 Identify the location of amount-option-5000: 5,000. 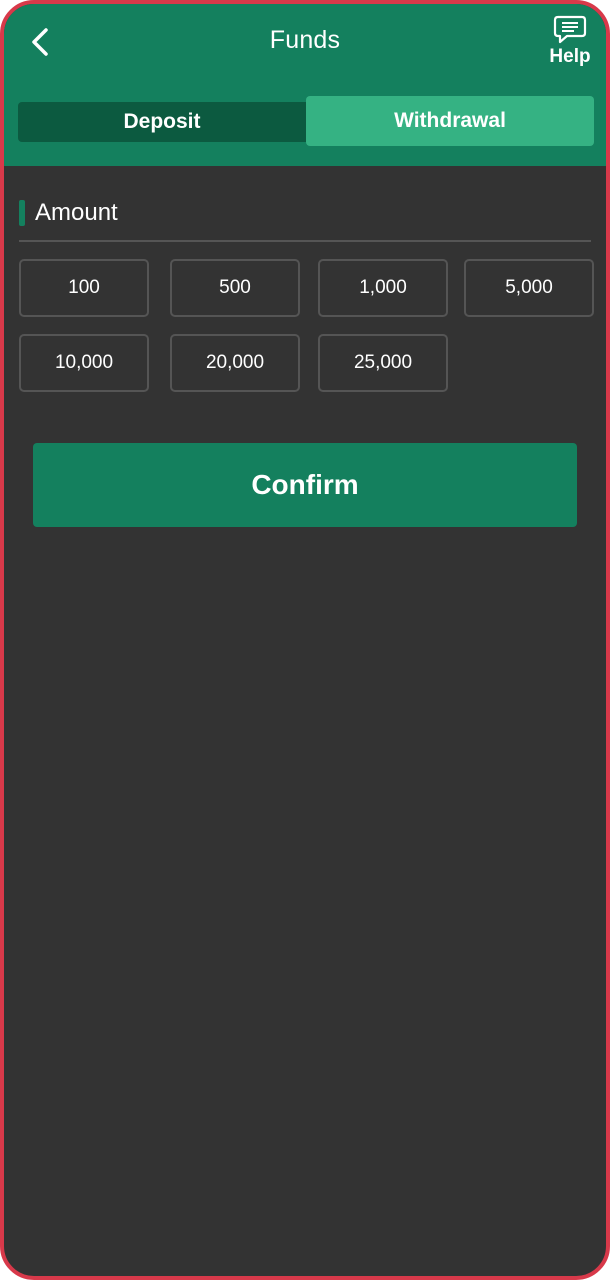
(529, 288).